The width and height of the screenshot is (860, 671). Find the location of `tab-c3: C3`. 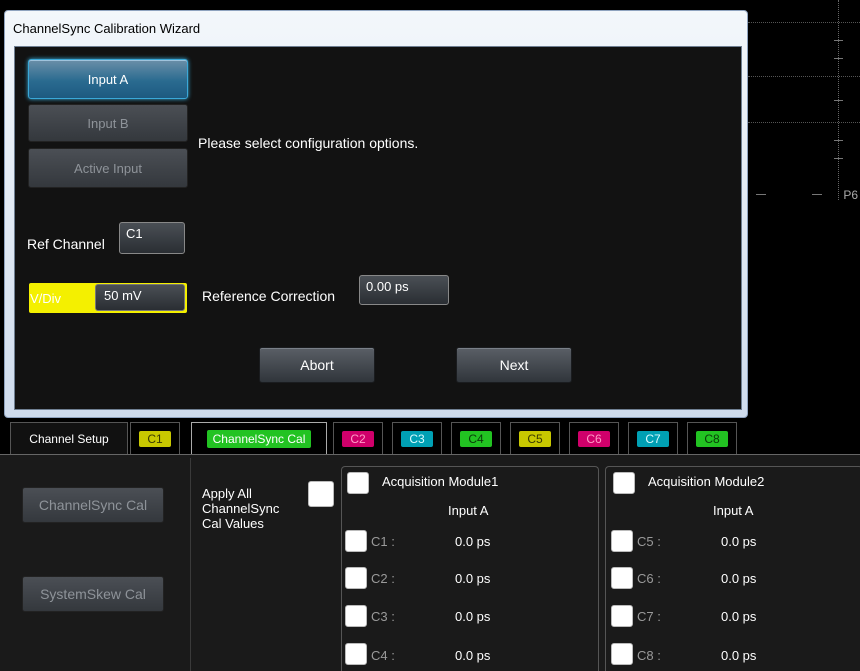

tab-c3: C3 is located at coordinates (417, 438).